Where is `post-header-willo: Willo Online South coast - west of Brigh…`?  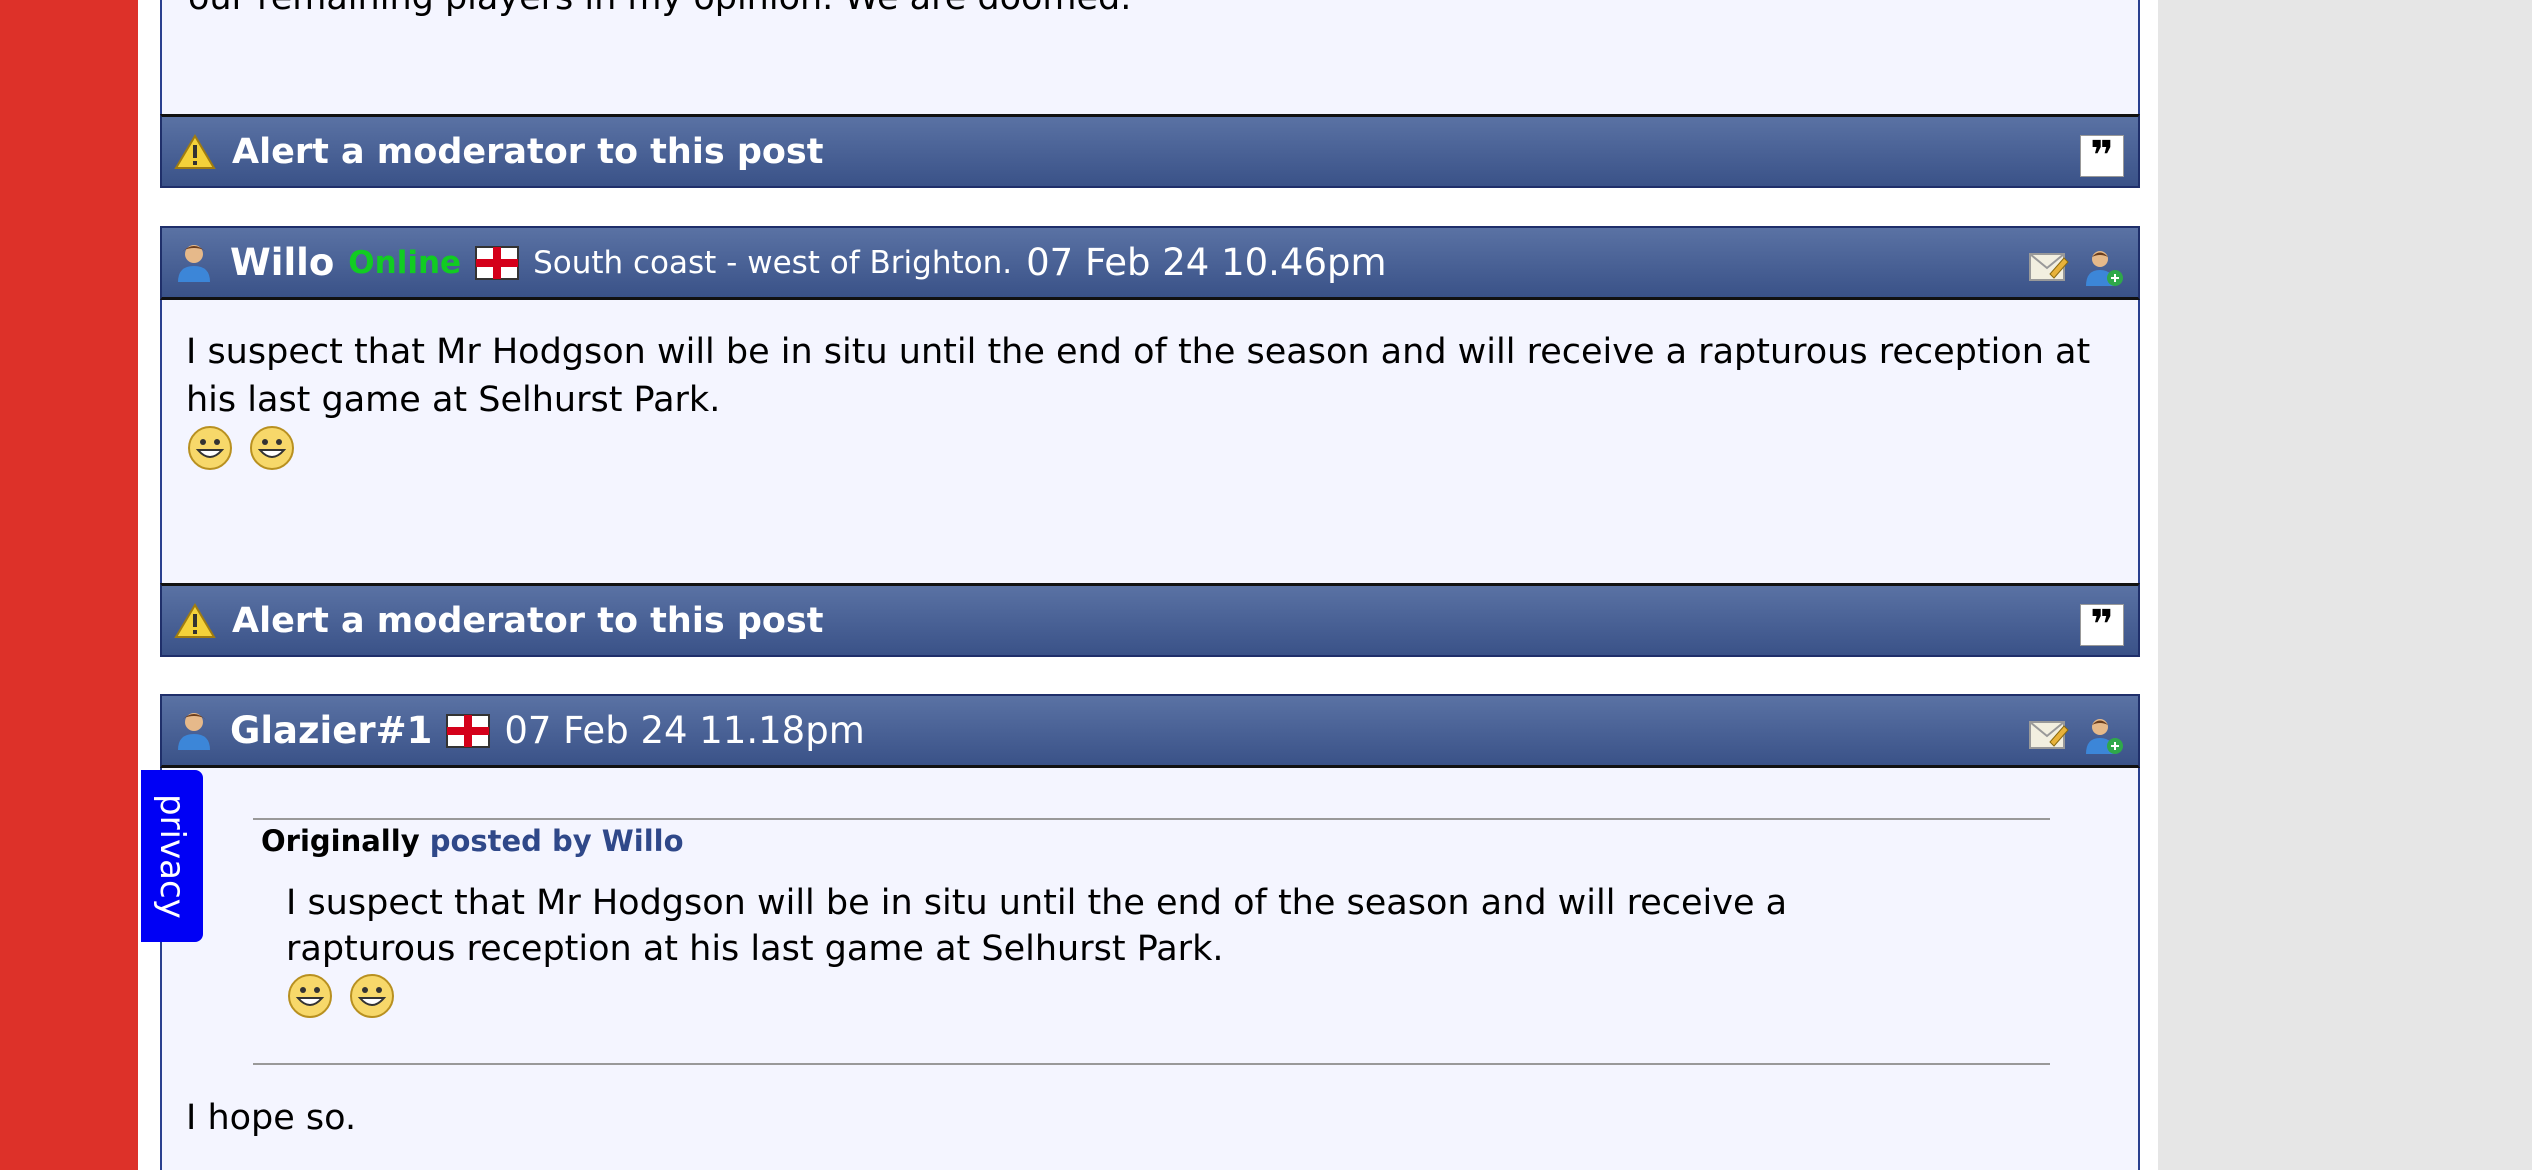 post-header-willo: Willo Online South coast - west of Brigh… is located at coordinates (1150, 263).